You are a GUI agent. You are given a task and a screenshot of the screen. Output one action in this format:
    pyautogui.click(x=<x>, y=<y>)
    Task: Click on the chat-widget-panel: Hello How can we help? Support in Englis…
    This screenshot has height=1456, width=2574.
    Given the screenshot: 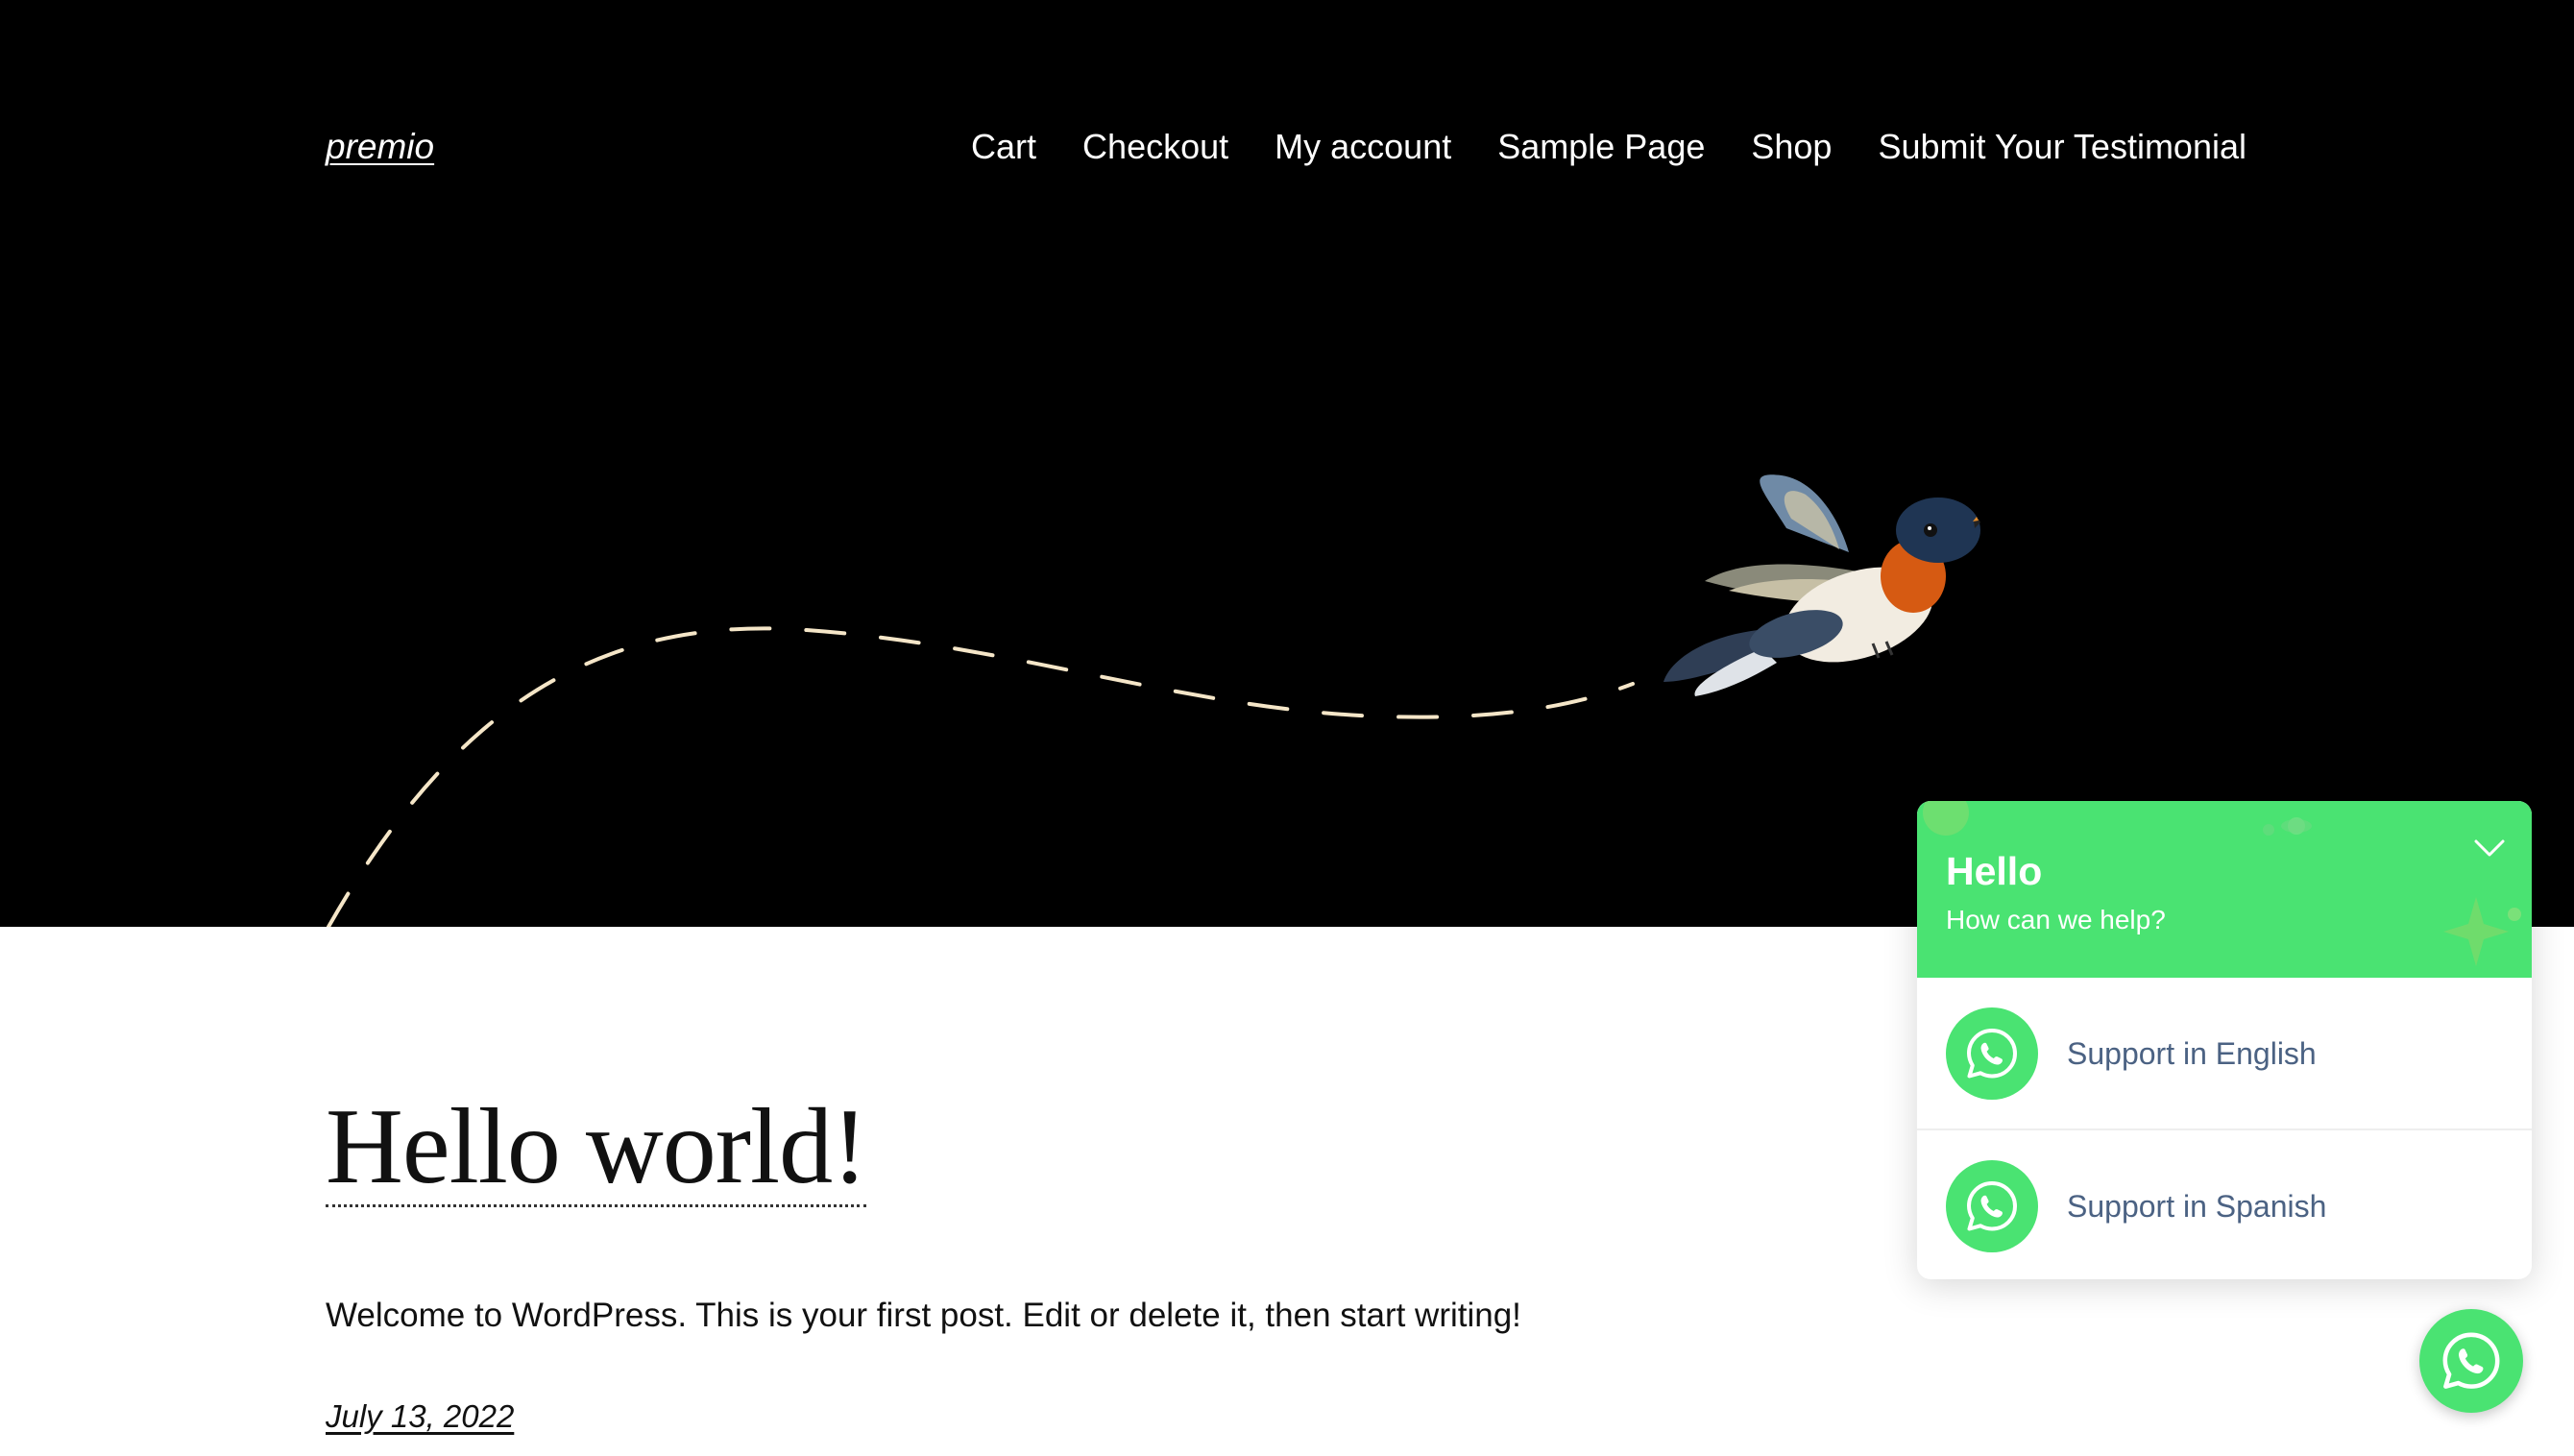 What is the action you would take?
    pyautogui.click(x=2224, y=1040)
    